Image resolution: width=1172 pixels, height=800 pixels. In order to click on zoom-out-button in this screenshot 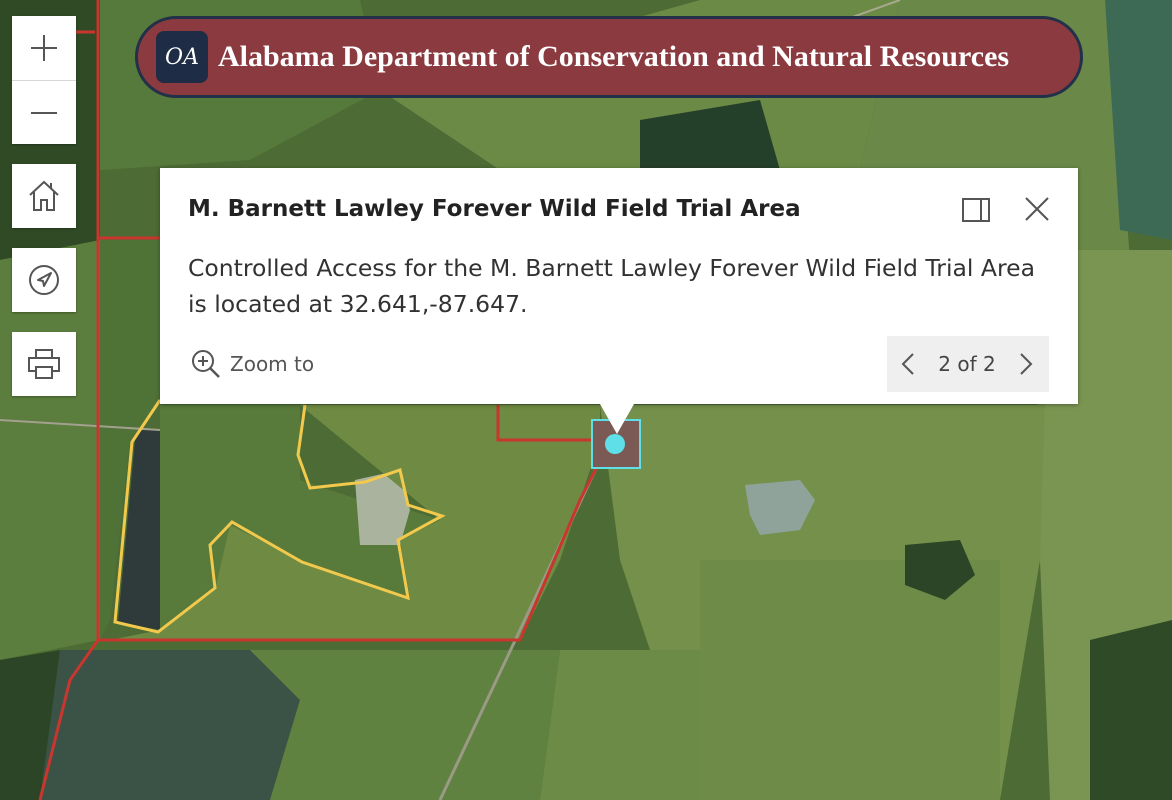, I will do `click(44, 112)`.